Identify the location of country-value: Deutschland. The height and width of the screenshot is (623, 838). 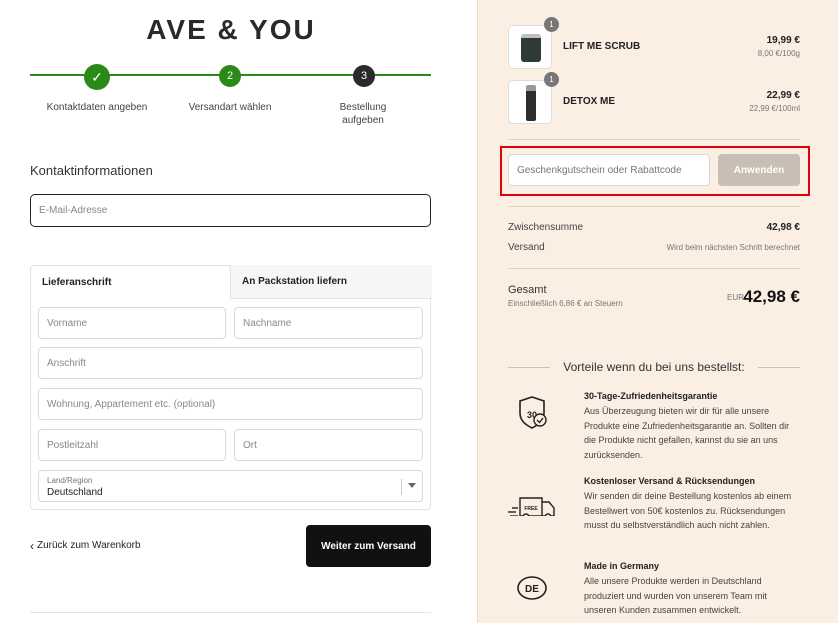
(75, 492).